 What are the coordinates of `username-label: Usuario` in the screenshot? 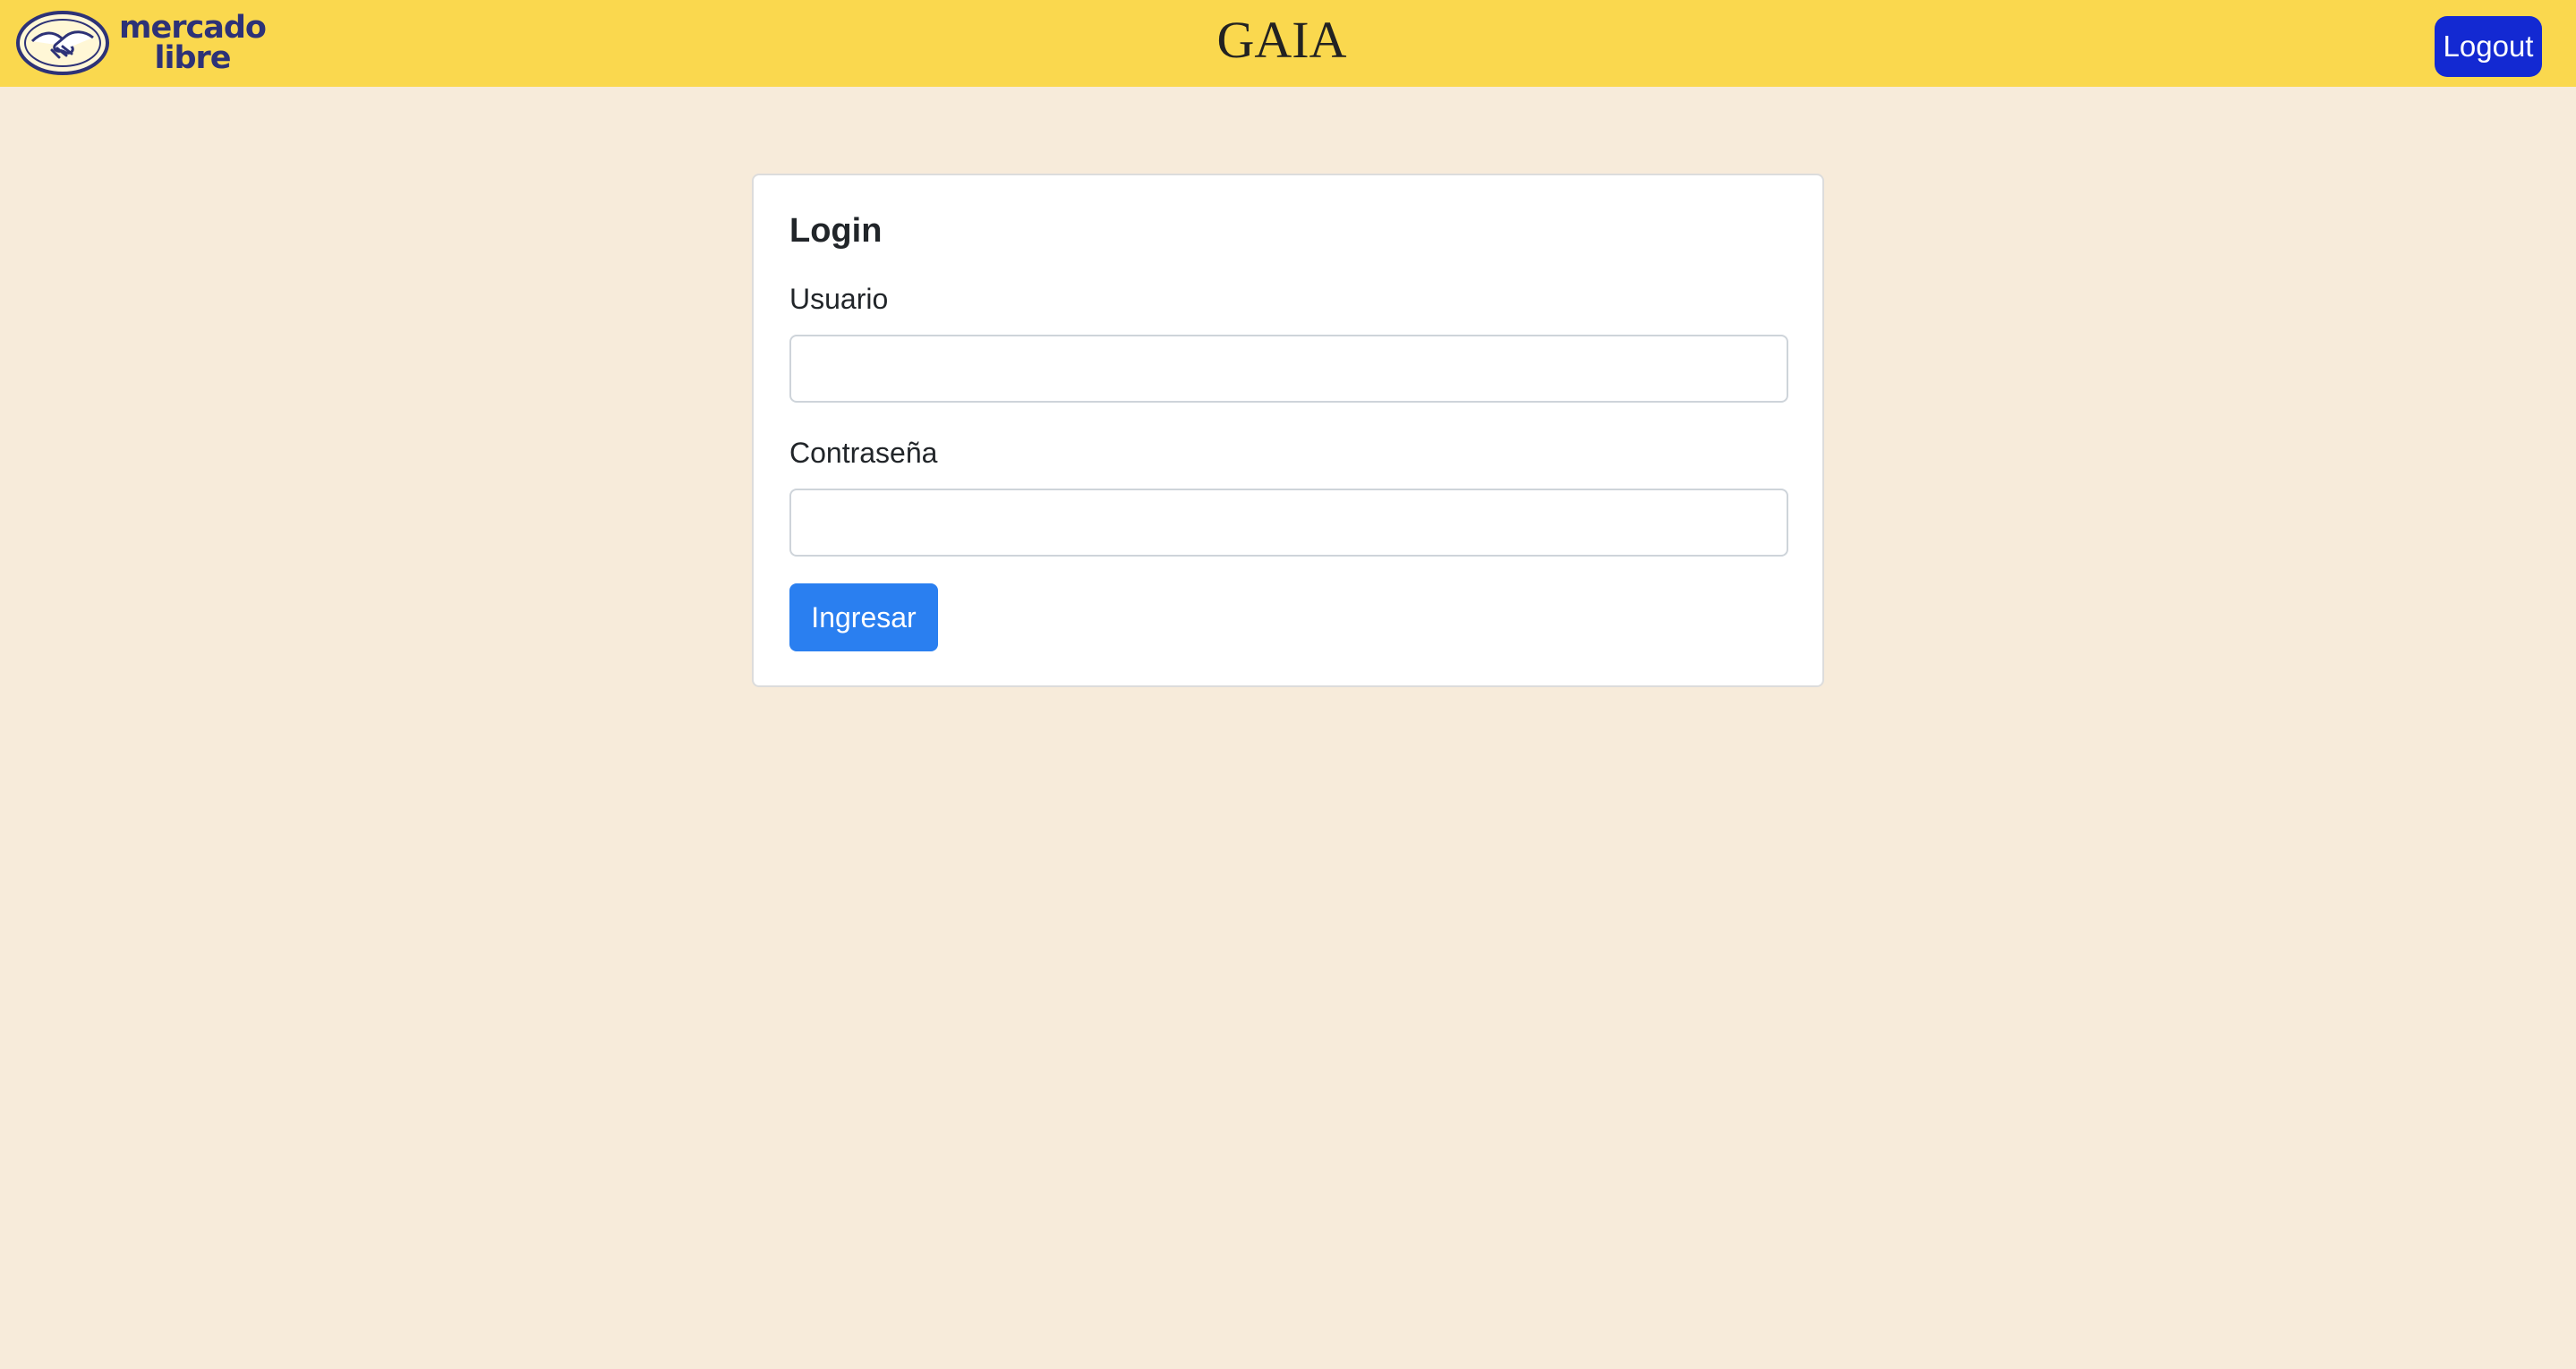 It's located at (839, 299).